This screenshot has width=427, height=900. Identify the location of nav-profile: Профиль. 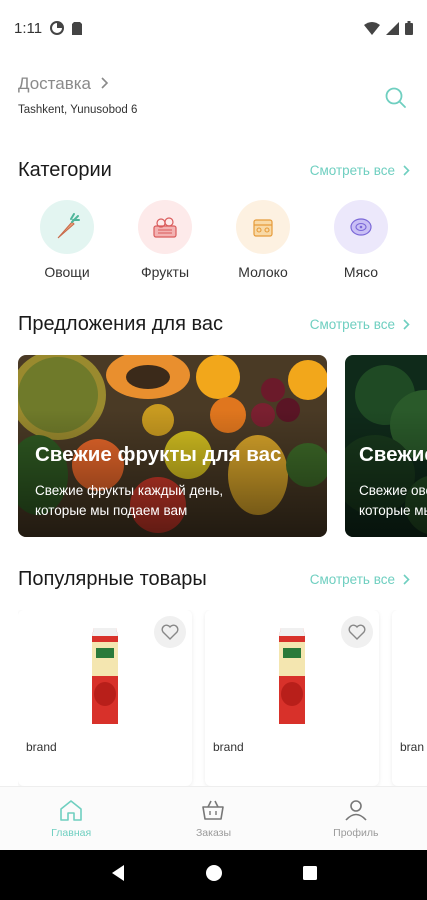
(356, 818).